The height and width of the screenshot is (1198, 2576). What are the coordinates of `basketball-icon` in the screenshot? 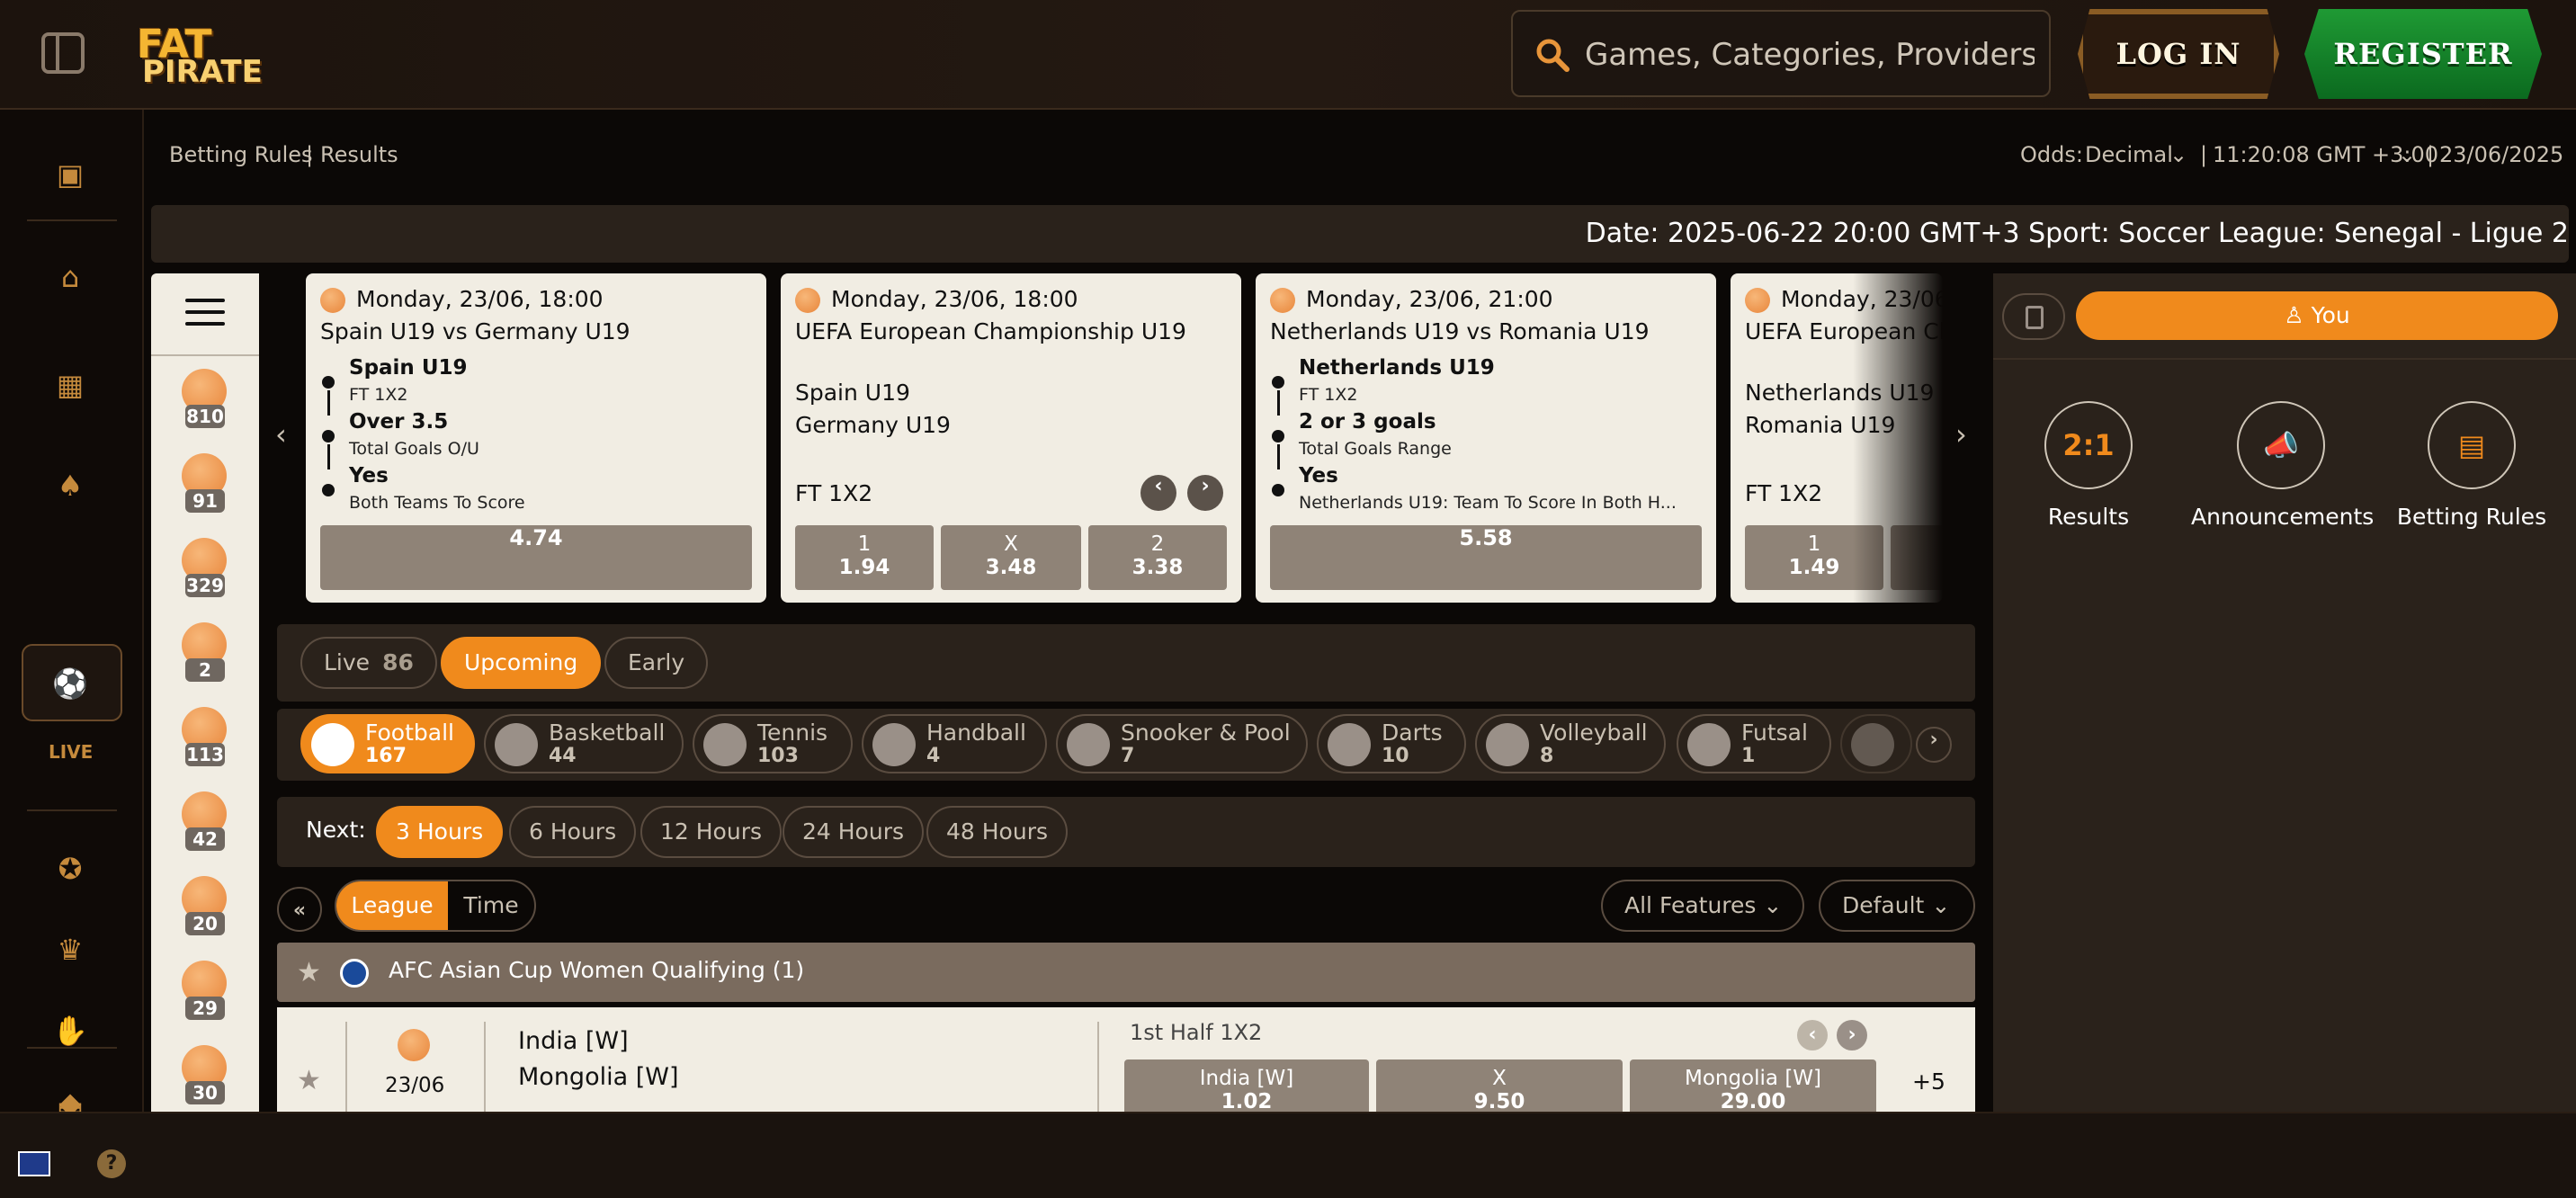 It's located at (516, 744).